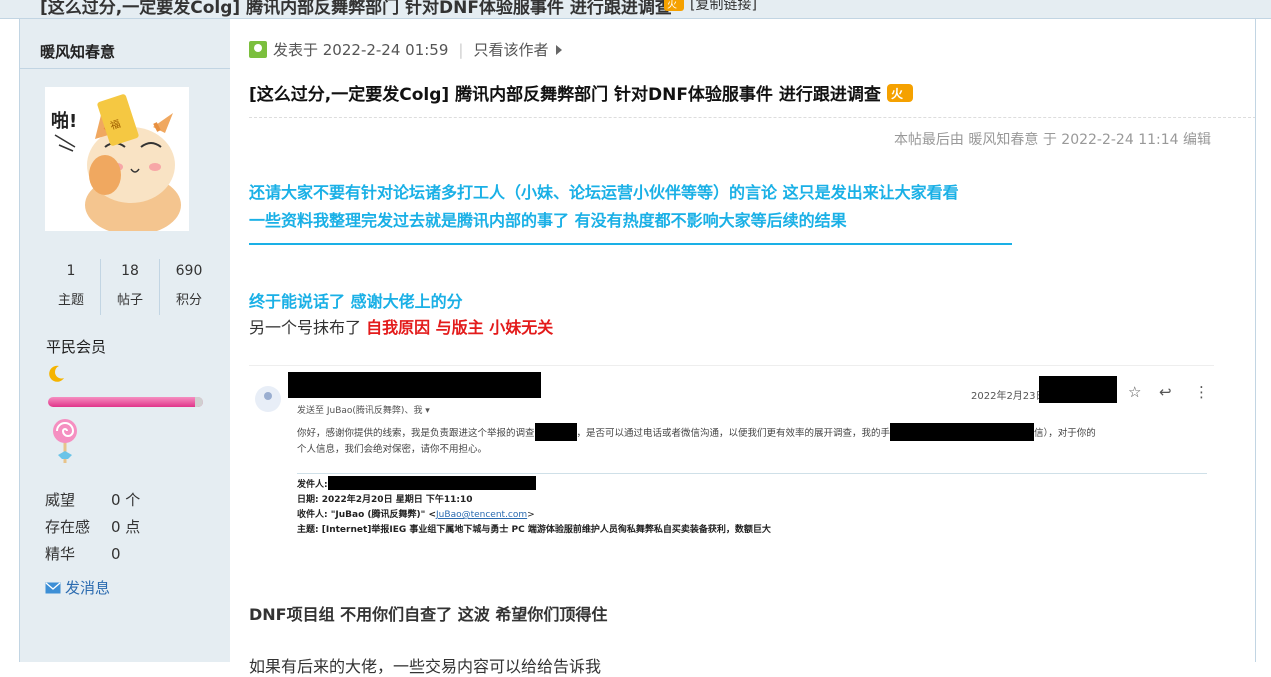 The height and width of the screenshot is (677, 1271). What do you see at coordinates (1052, 140) in the screenshot?
I see `last-edit-note: 本帖最后由 暖风知春意 于 2022-2-24 11:14 编辑` at bounding box center [1052, 140].